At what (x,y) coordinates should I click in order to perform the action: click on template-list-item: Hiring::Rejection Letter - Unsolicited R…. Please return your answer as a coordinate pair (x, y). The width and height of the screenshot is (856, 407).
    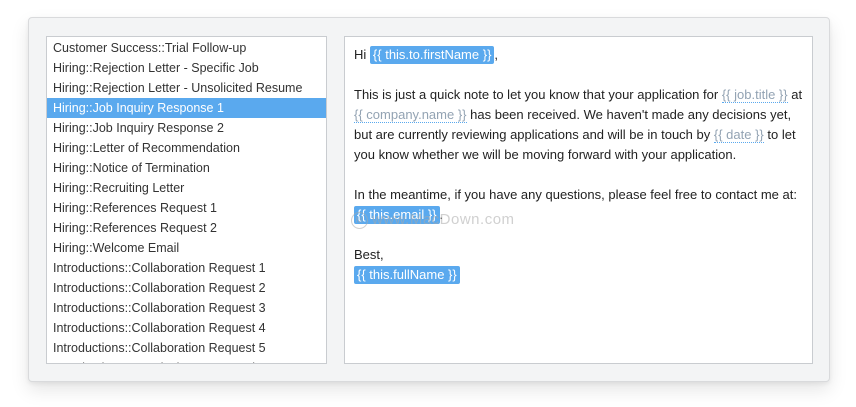
    Looking at the image, I should click on (186, 88).